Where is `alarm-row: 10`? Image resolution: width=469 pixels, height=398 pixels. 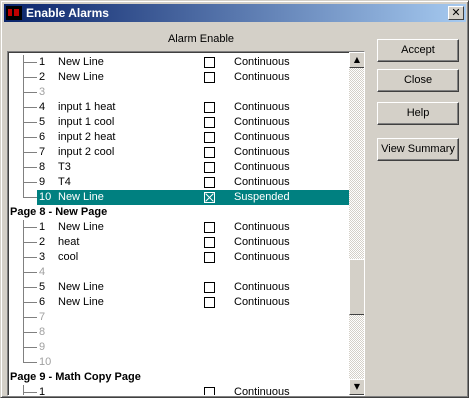 alarm-row: 10 is located at coordinates (178, 362).